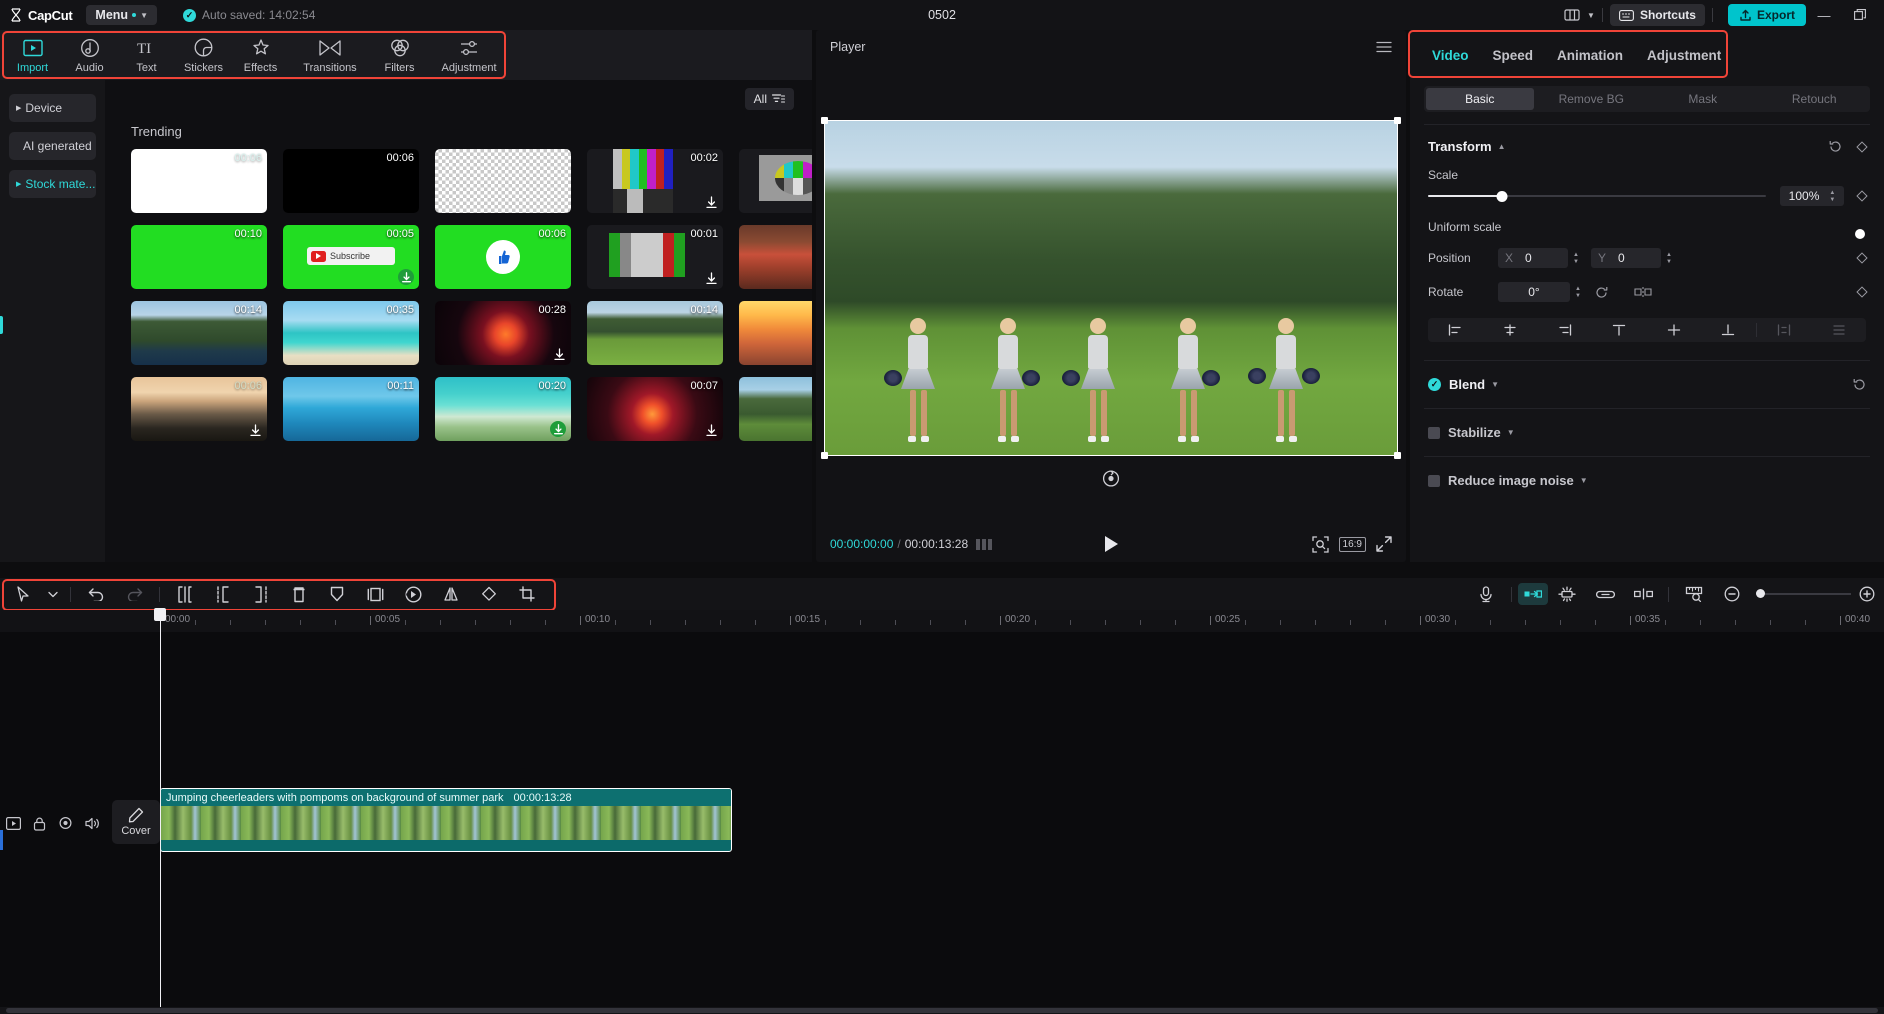 This screenshot has width=1884, height=1014. What do you see at coordinates (413, 594) in the screenshot?
I see `reverse-icon` at bounding box center [413, 594].